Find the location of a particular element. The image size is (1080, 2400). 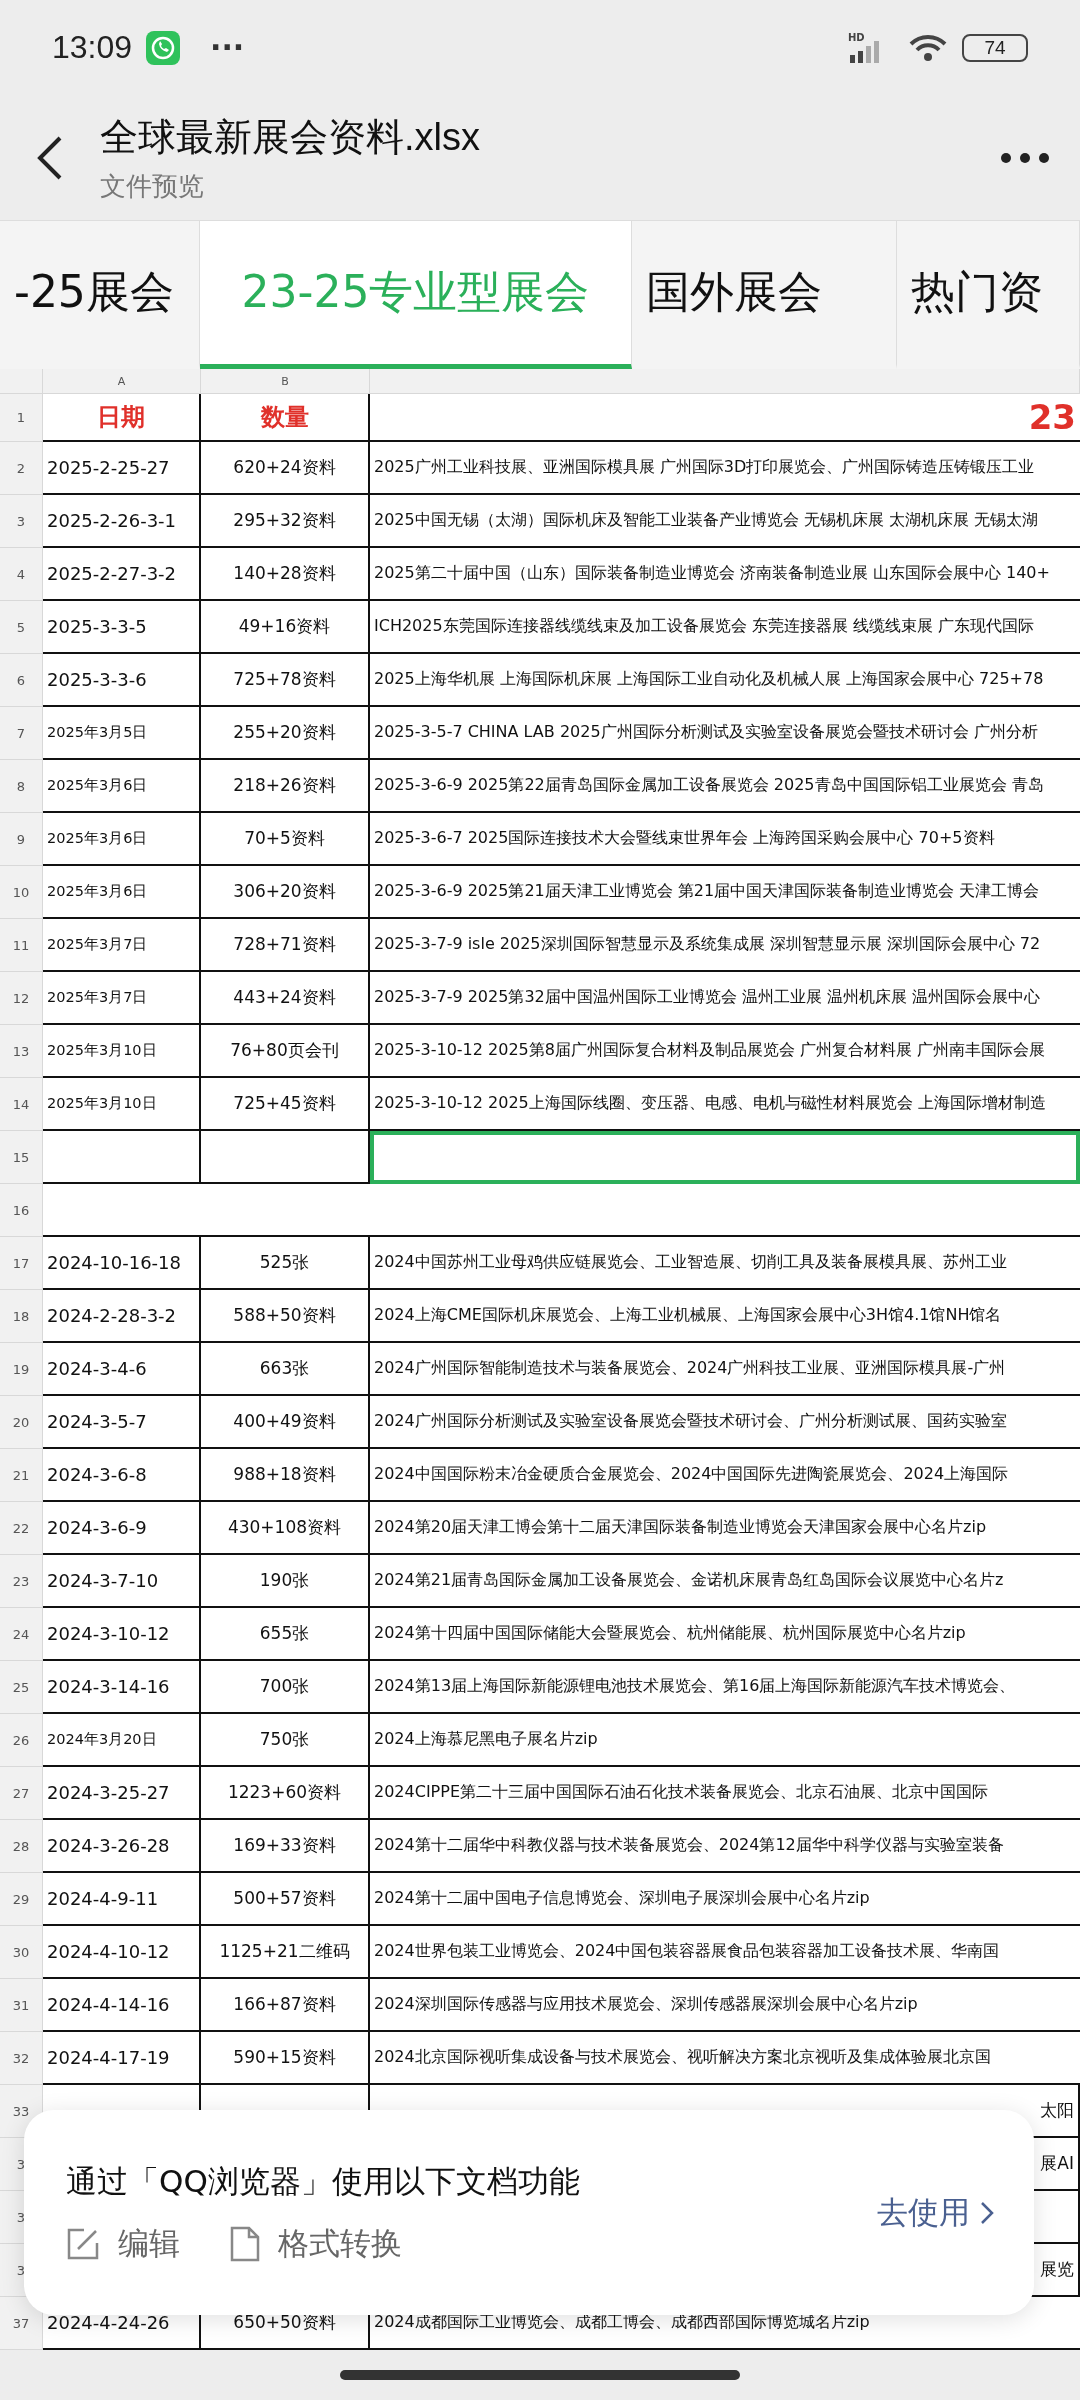

row-number: 2 is located at coordinates (21, 468).